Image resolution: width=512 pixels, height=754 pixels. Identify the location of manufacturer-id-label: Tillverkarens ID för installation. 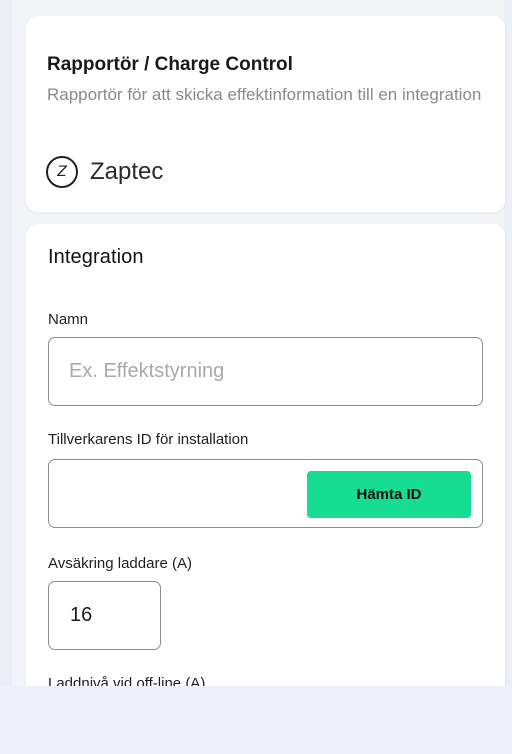
(148, 439).